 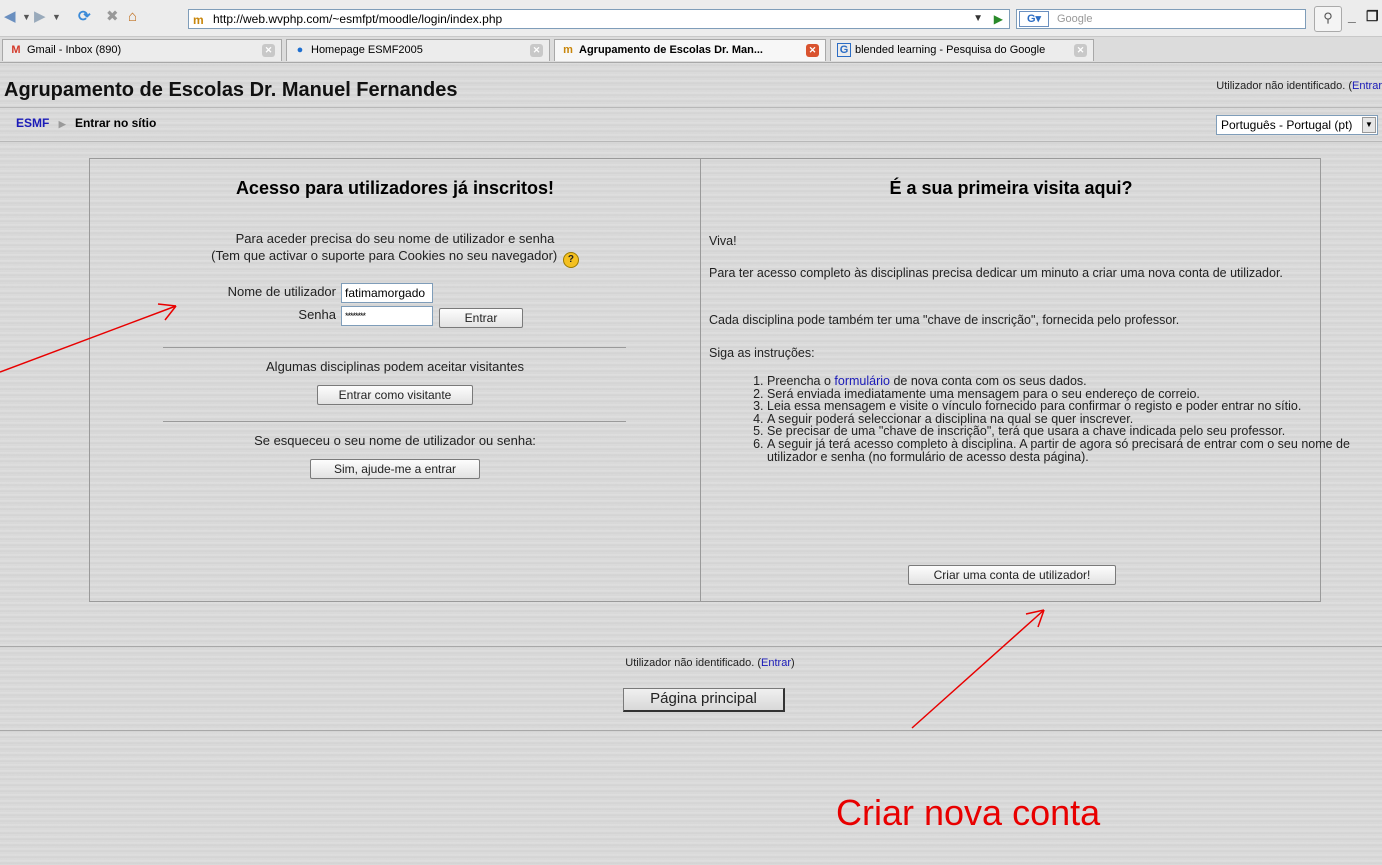 What do you see at coordinates (968, 812) in the screenshot?
I see `annotation-label: Criar nova conta` at bounding box center [968, 812].